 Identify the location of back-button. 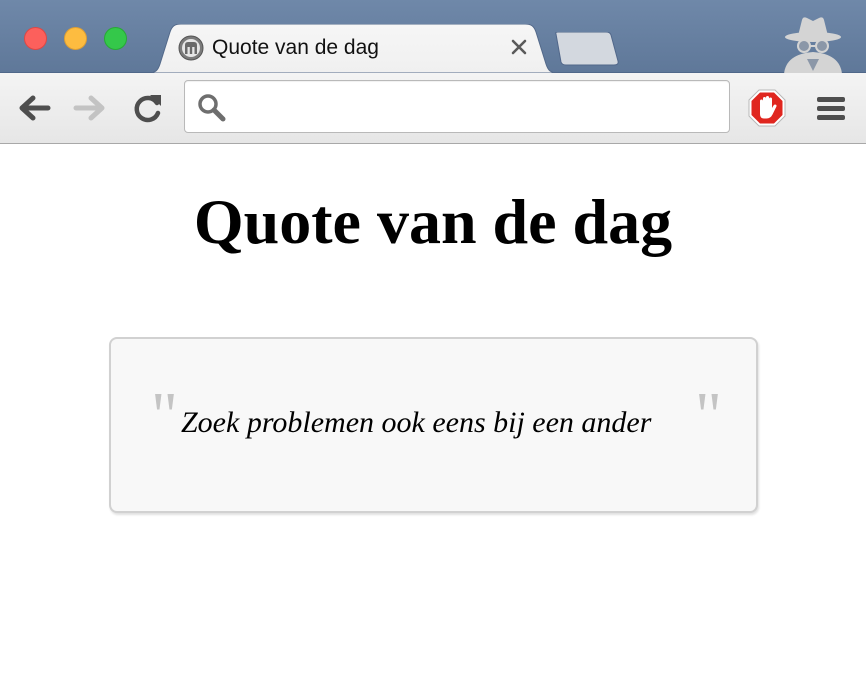
(34, 108).